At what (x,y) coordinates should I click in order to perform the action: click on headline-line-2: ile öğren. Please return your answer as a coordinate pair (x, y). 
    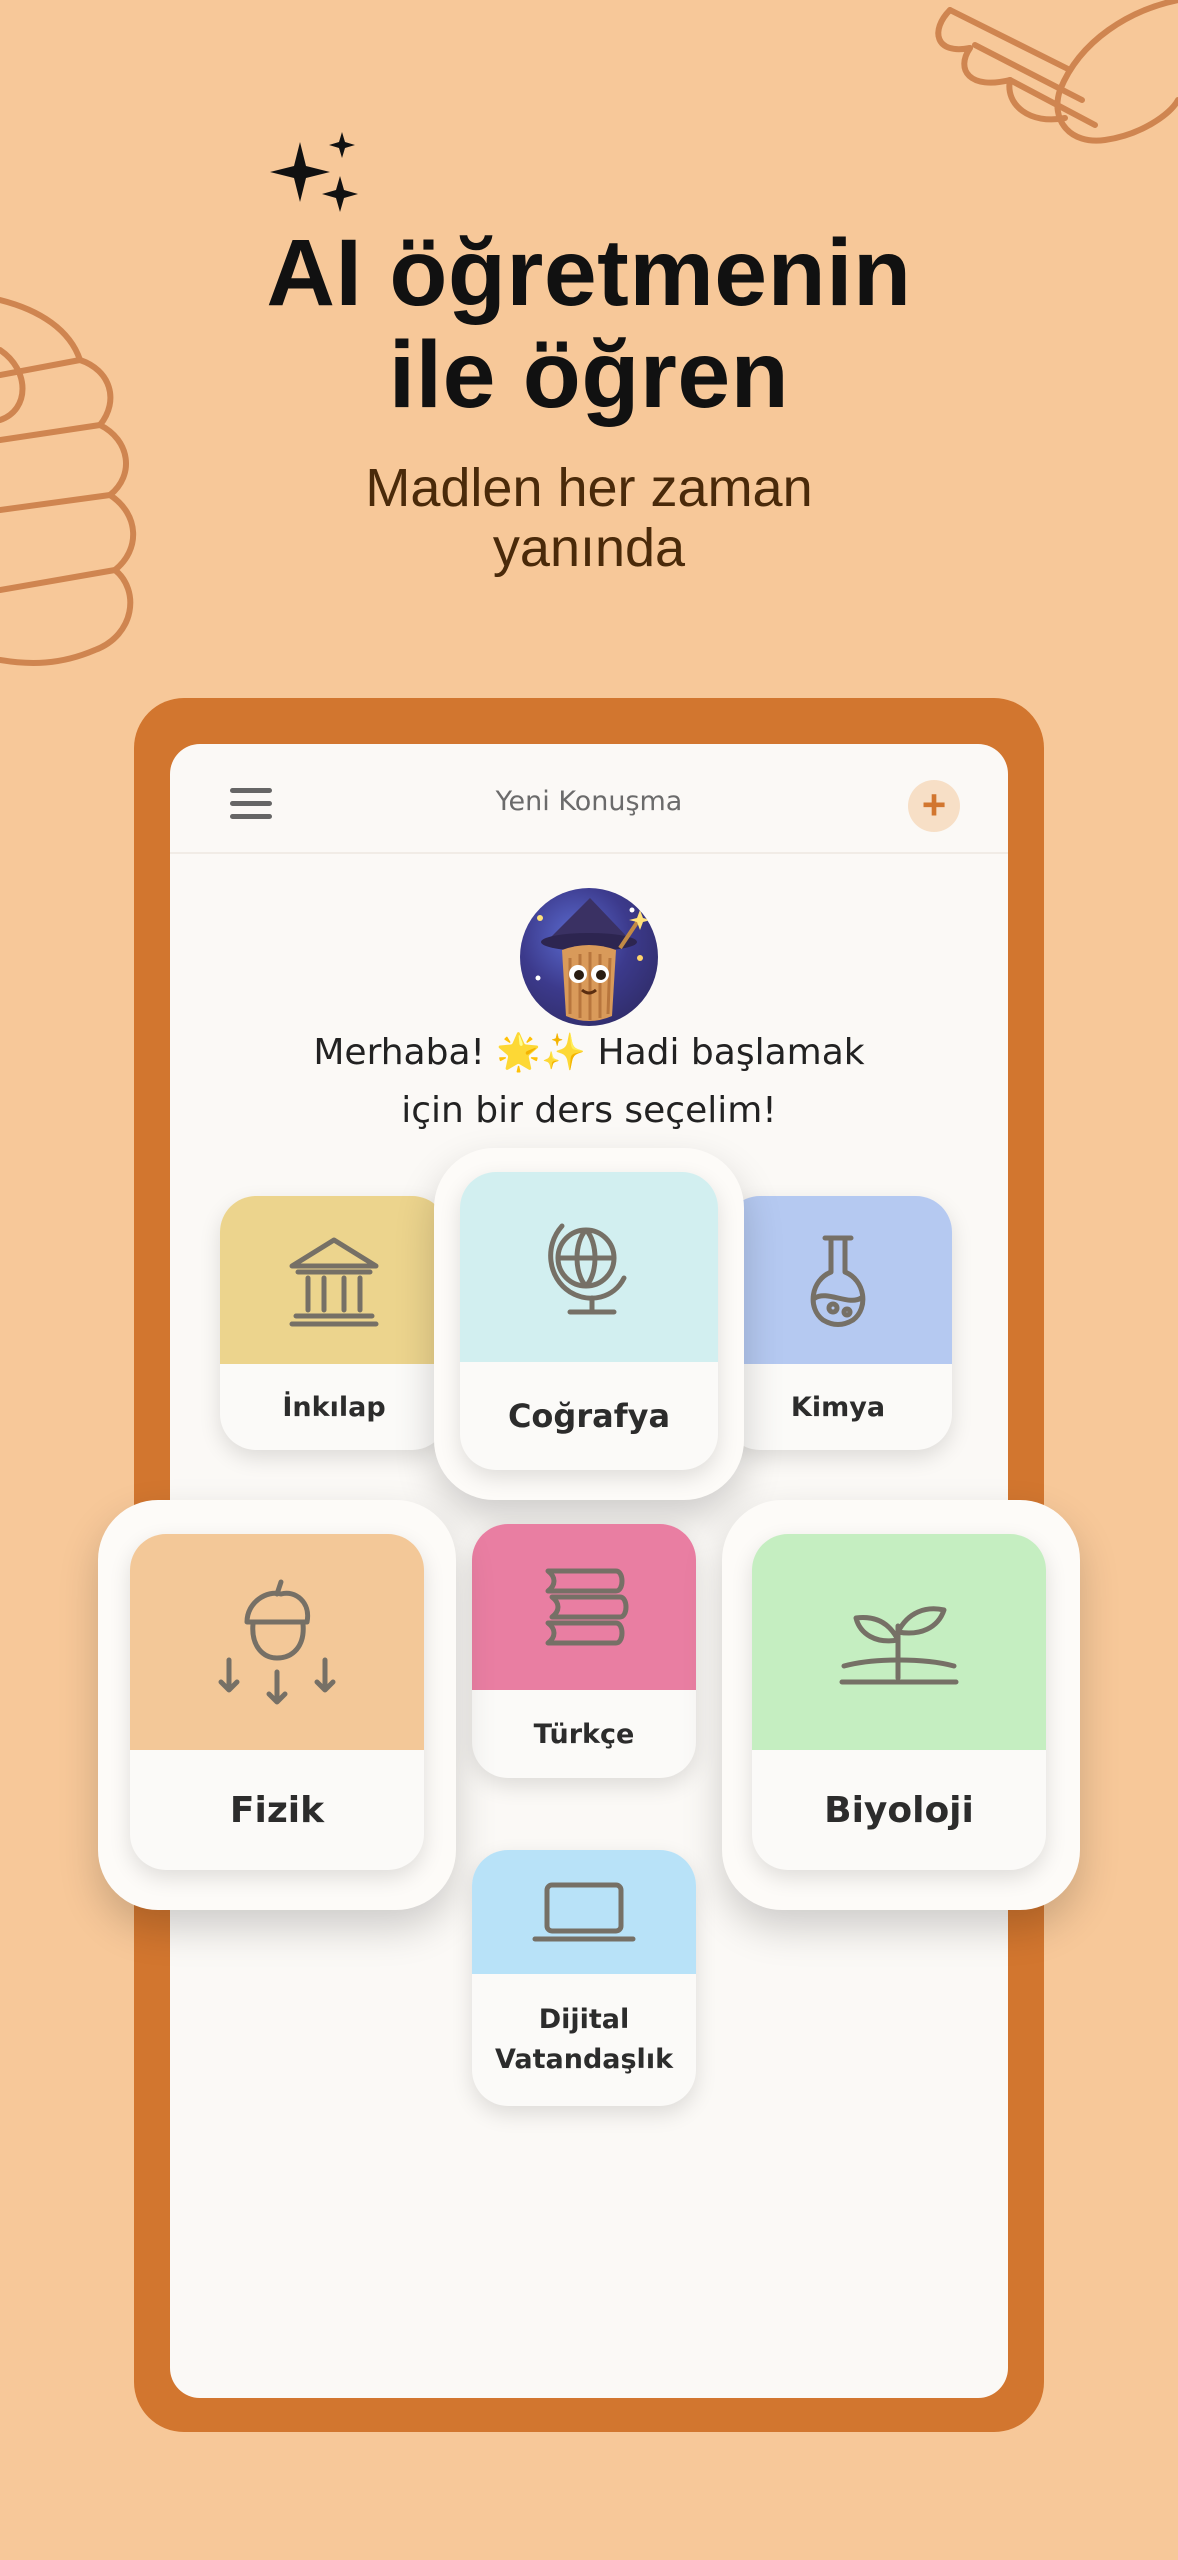
    Looking at the image, I should click on (589, 375).